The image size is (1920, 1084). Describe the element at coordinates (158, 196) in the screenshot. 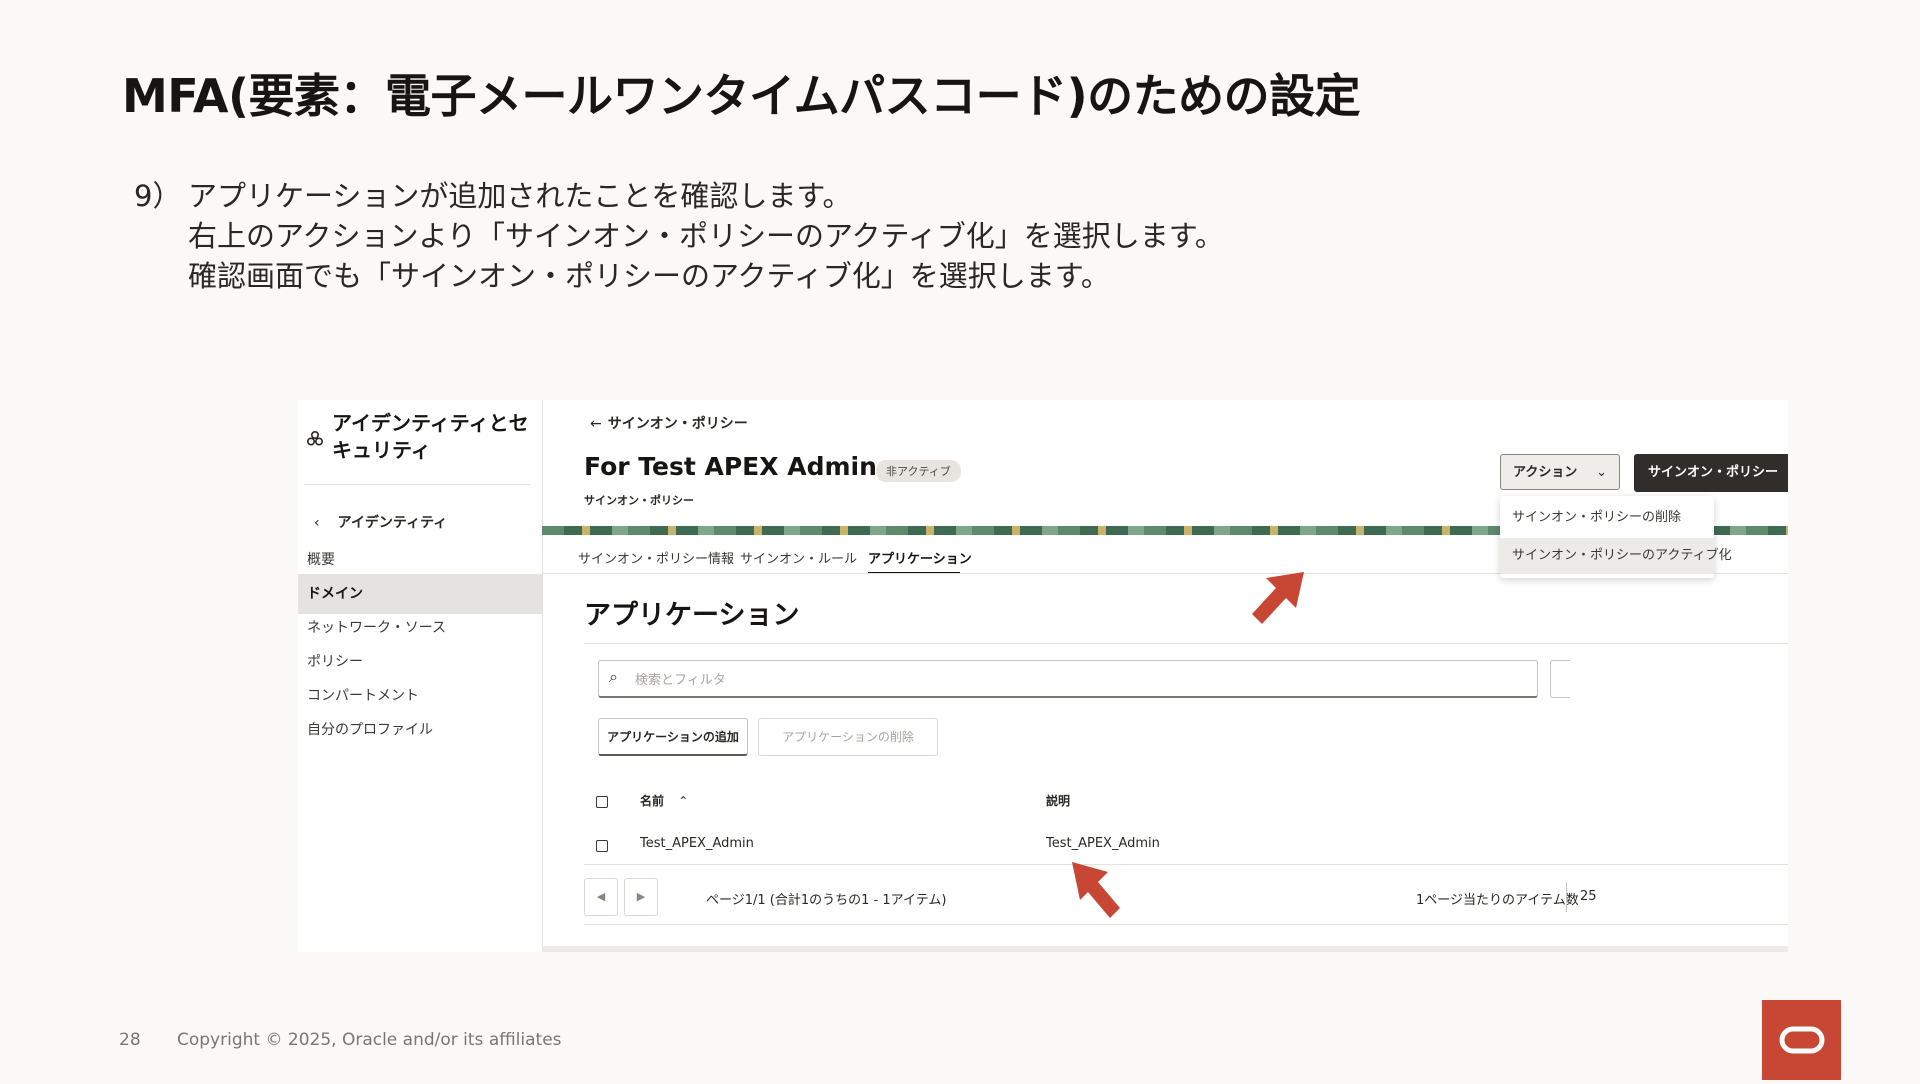

I see `step-number: 9）` at that location.